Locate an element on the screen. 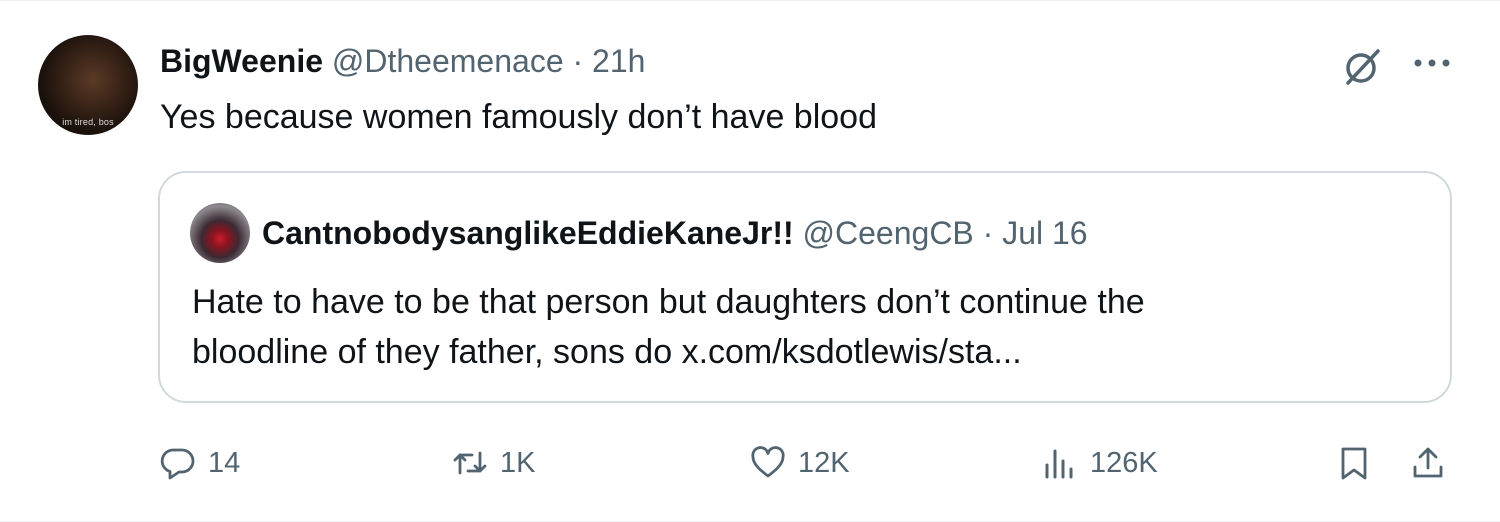  bookmark-button is located at coordinates (1354, 463).